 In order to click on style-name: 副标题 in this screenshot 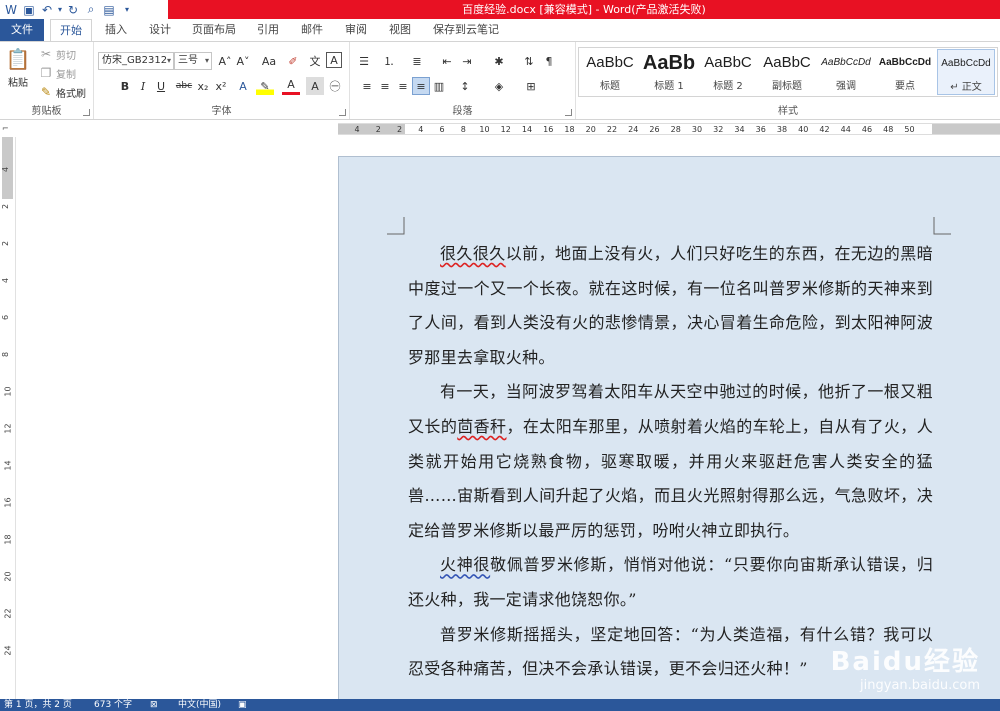, I will do `click(787, 86)`.